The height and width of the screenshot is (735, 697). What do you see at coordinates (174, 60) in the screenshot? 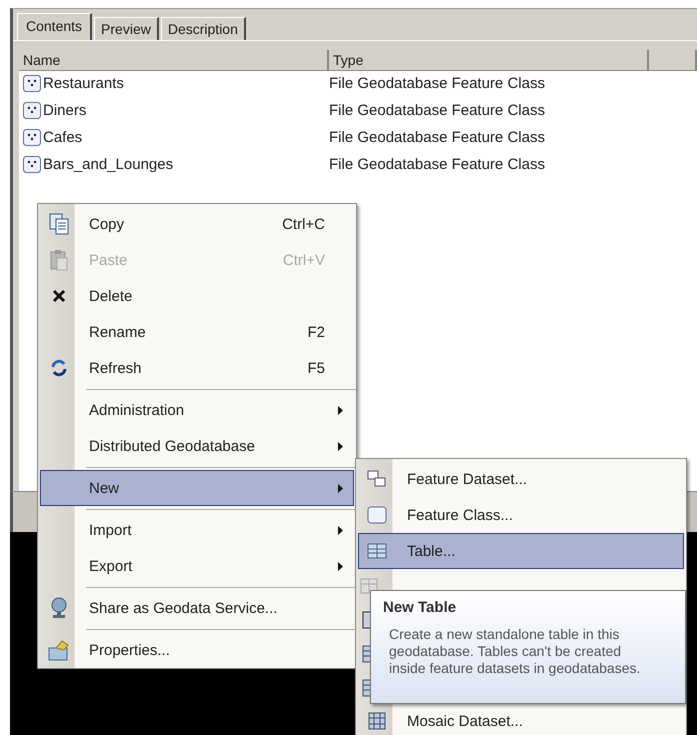
I see `column-header: Name` at bounding box center [174, 60].